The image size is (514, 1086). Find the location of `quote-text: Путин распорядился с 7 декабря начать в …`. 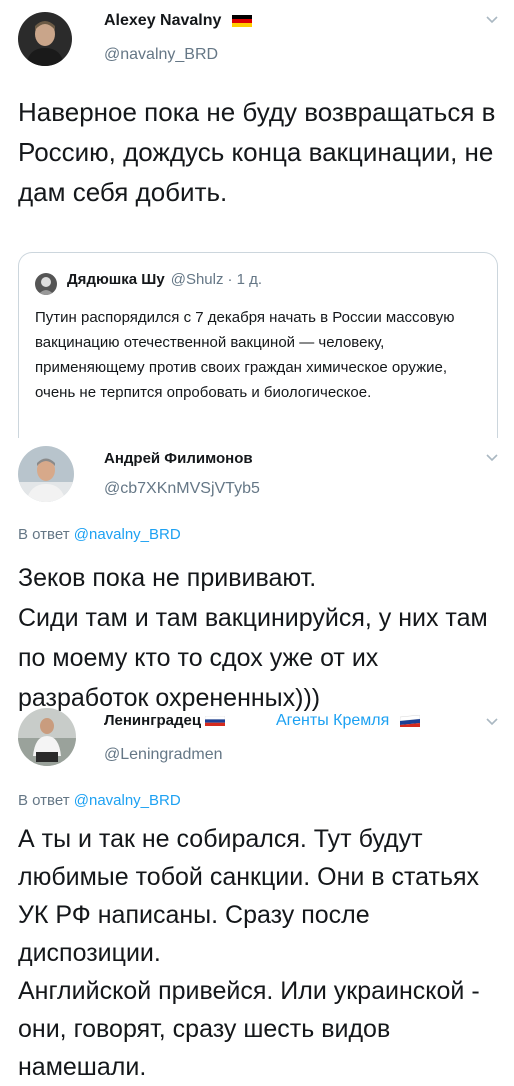

quote-text: Путин распорядился с 7 декабря начать в … is located at coordinates (245, 355).